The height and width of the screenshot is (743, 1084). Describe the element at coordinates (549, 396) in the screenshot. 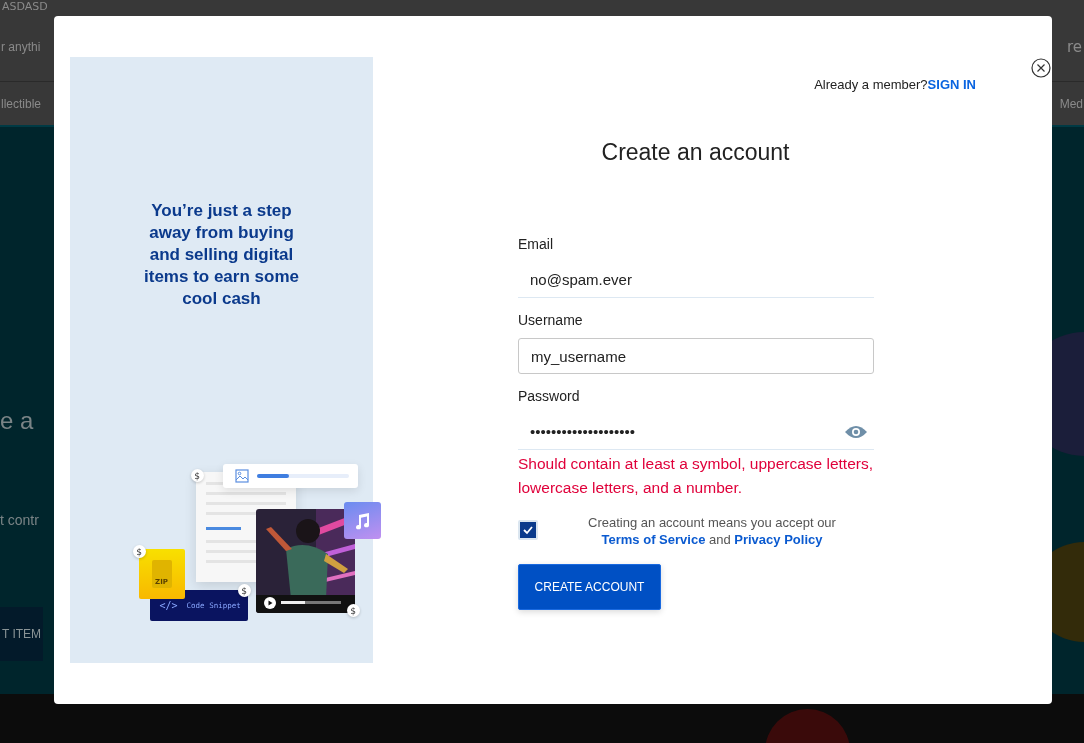

I see `field-label: Password` at that location.